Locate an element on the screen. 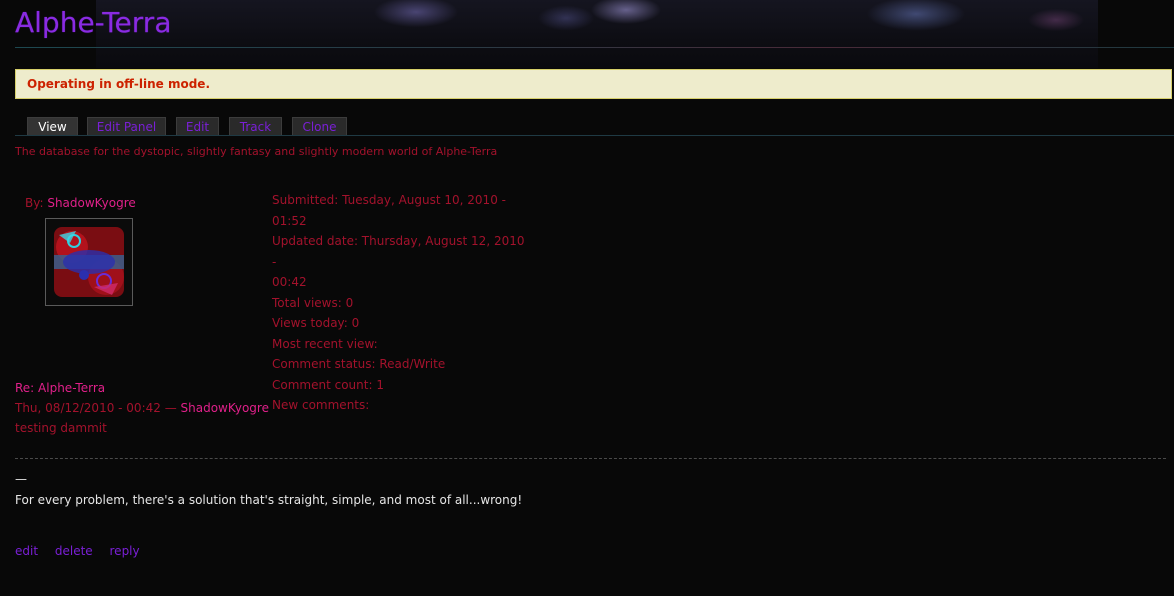 Image resolution: width=1174 pixels, height=596 pixels. comment-author-link: ShadowKyogre is located at coordinates (225, 408).